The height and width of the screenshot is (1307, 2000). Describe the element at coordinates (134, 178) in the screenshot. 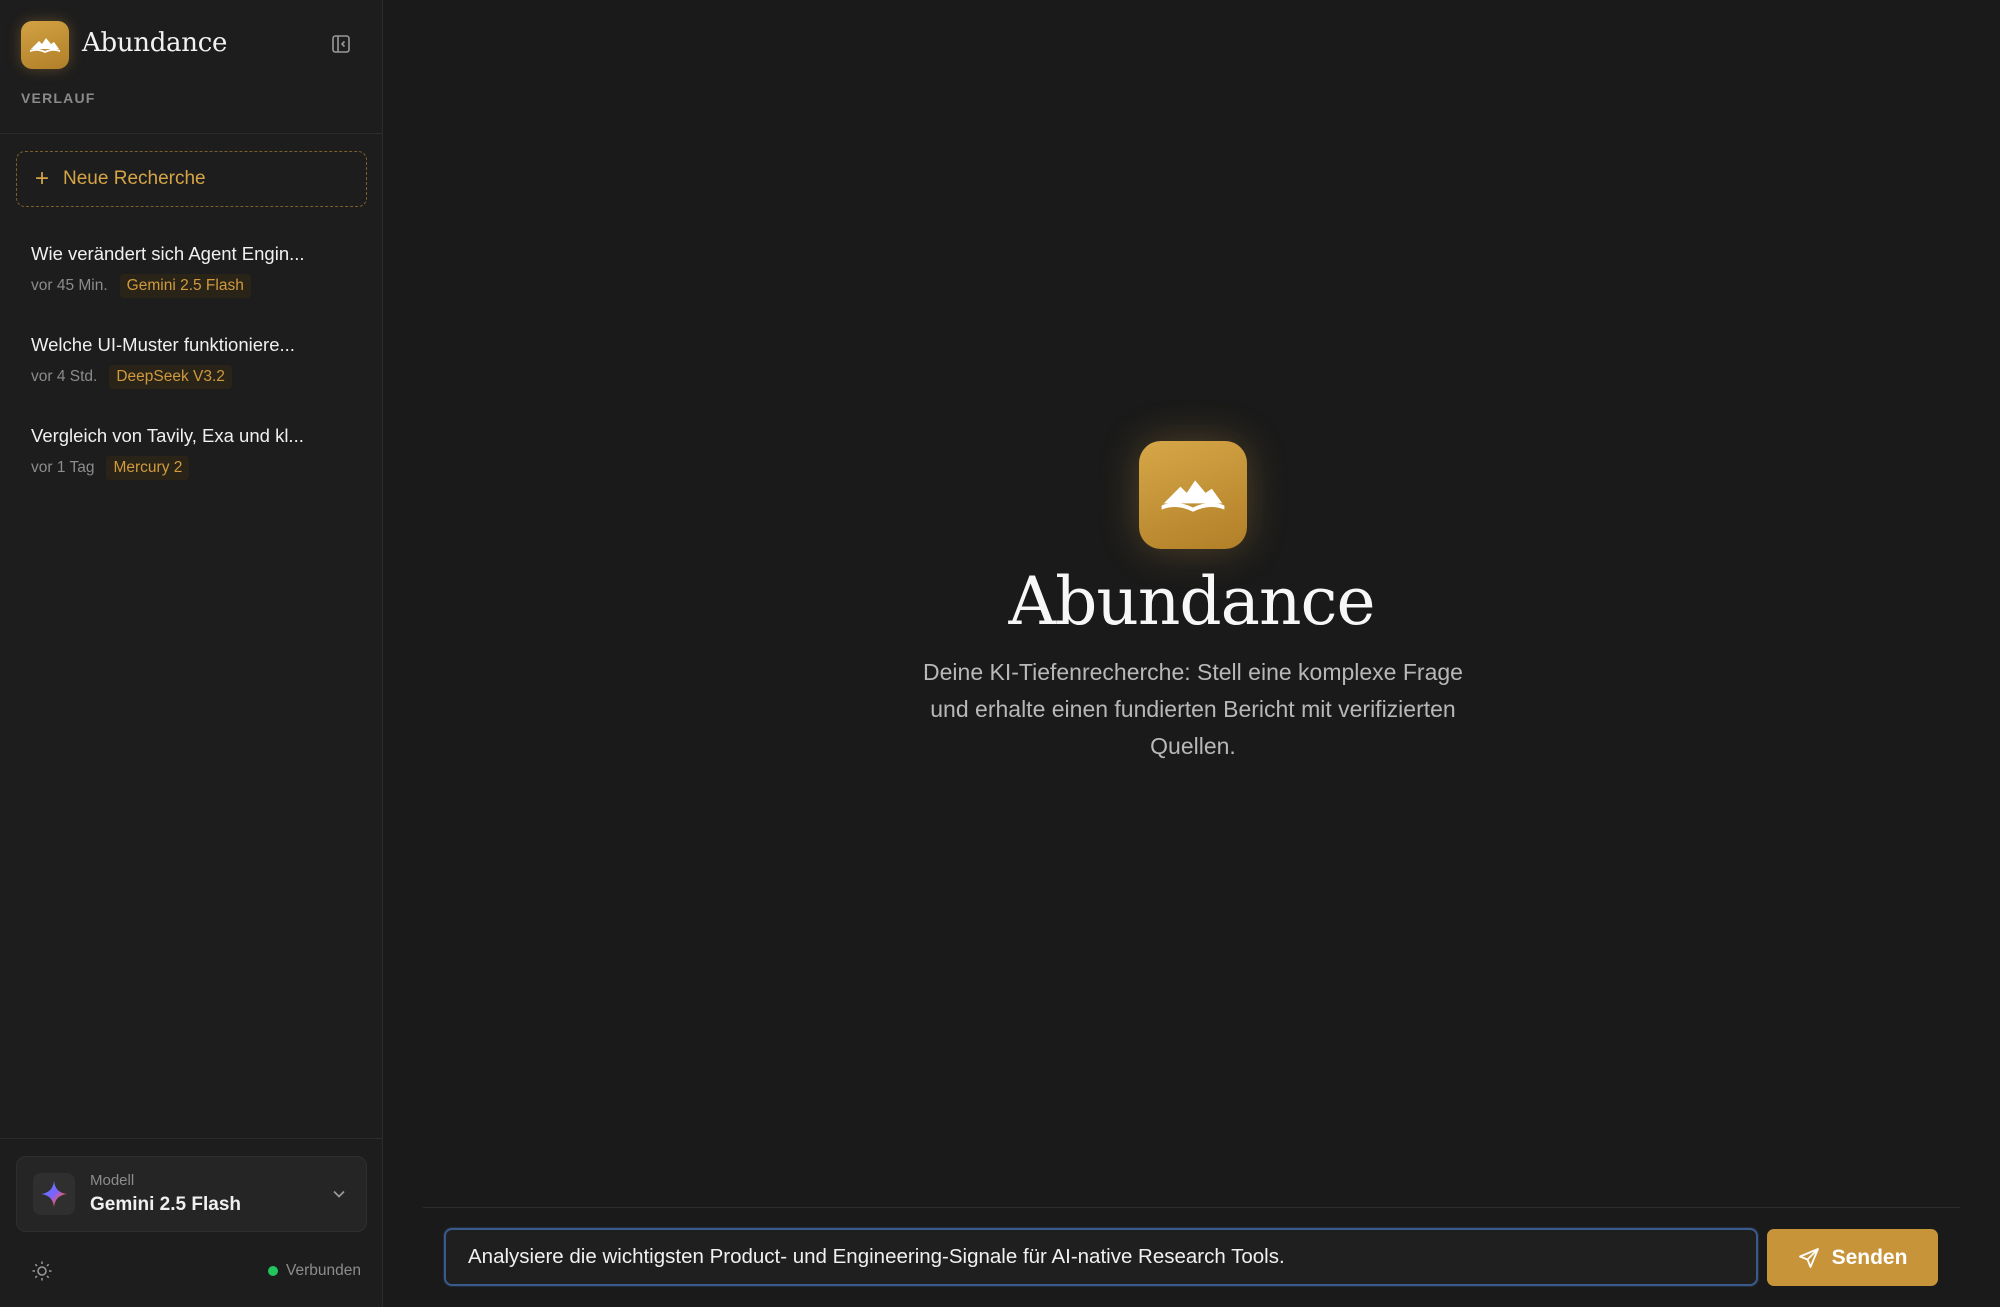

I see `new-research-label: Neue Recherche` at that location.